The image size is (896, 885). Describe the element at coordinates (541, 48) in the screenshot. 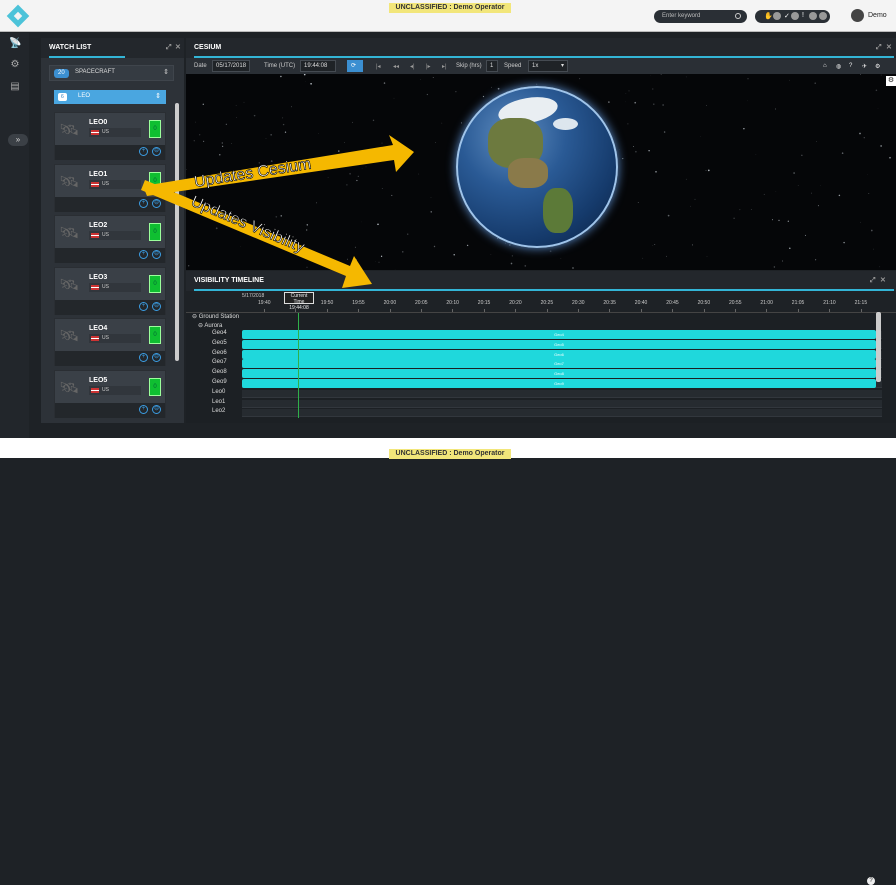

I see `cesium-header: CESIUM ⤢ ✕` at that location.